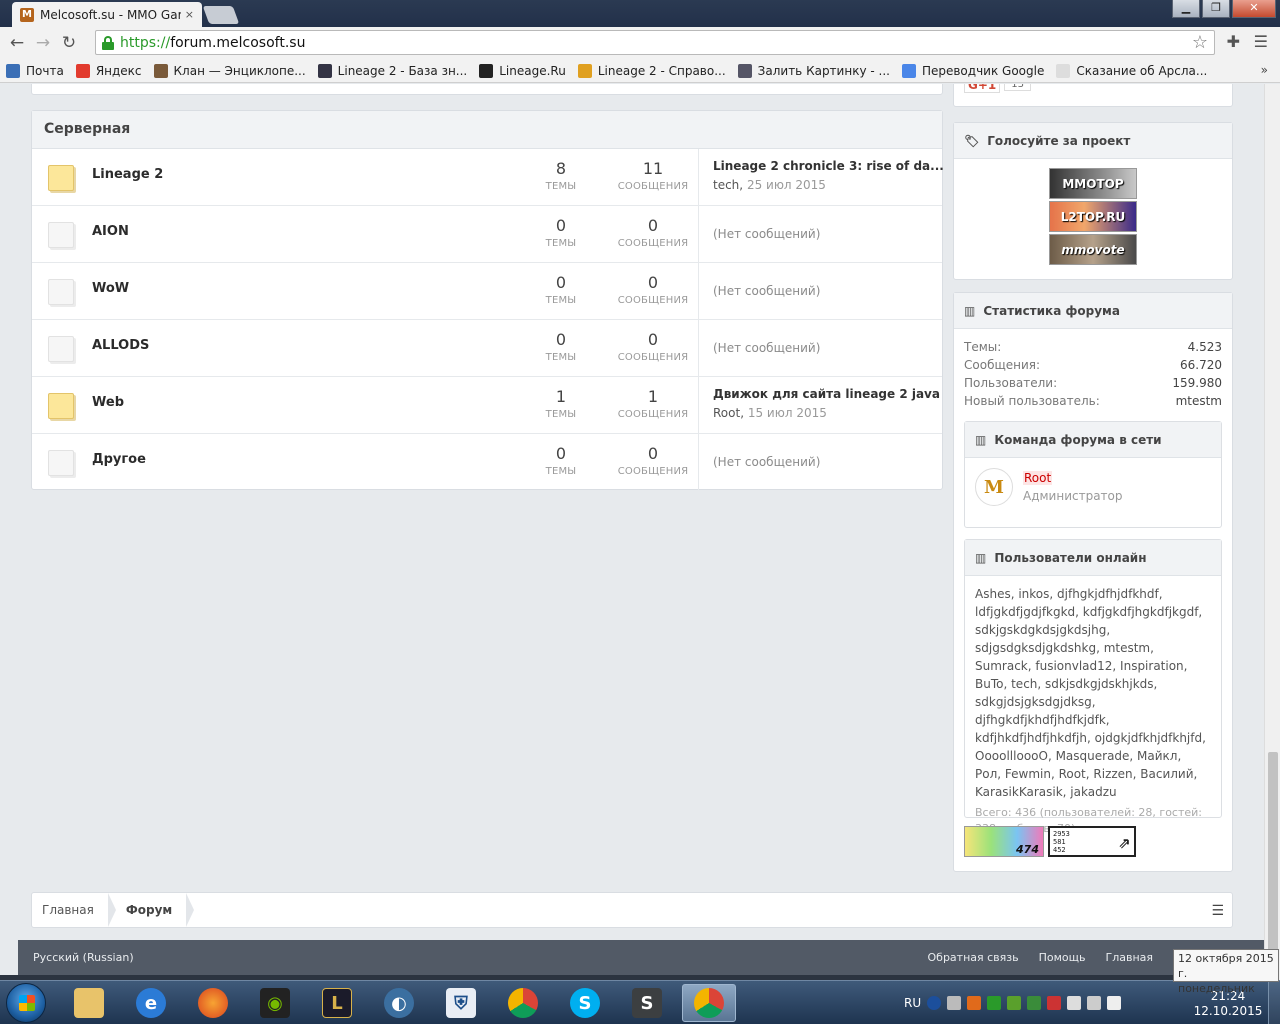  Describe the element at coordinates (1129, 957) in the screenshot. I see `footer-link-home: Главная` at that location.